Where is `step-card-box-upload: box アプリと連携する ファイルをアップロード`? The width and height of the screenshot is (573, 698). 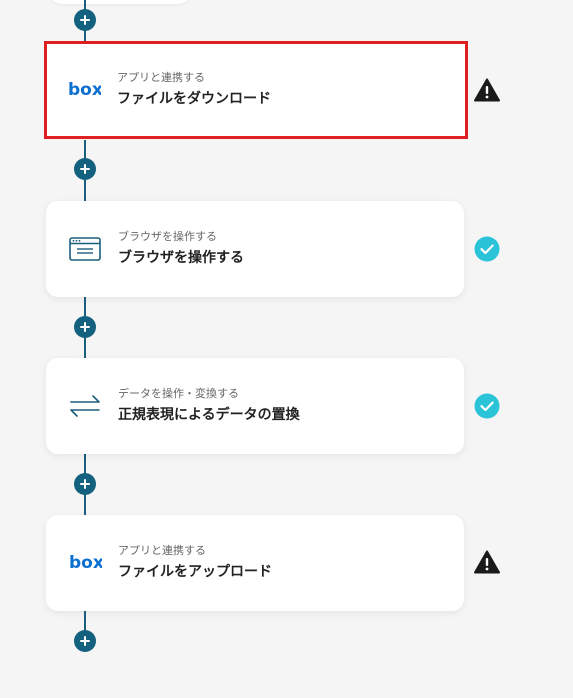 step-card-box-upload: box アプリと連携する ファイルをアップロード is located at coordinates (255, 563).